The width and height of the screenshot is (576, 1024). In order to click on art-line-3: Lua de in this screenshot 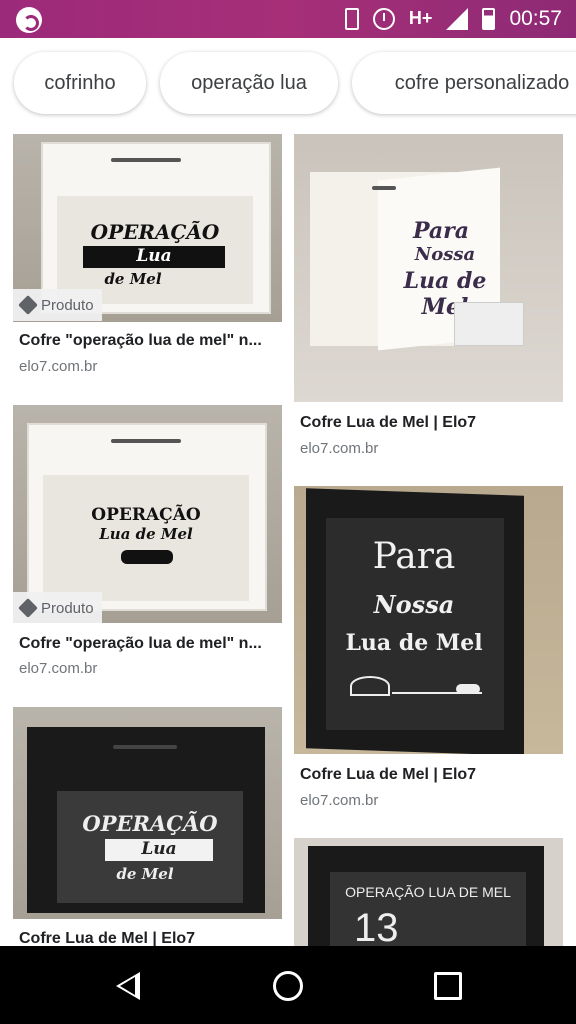, I will do `click(445, 281)`.